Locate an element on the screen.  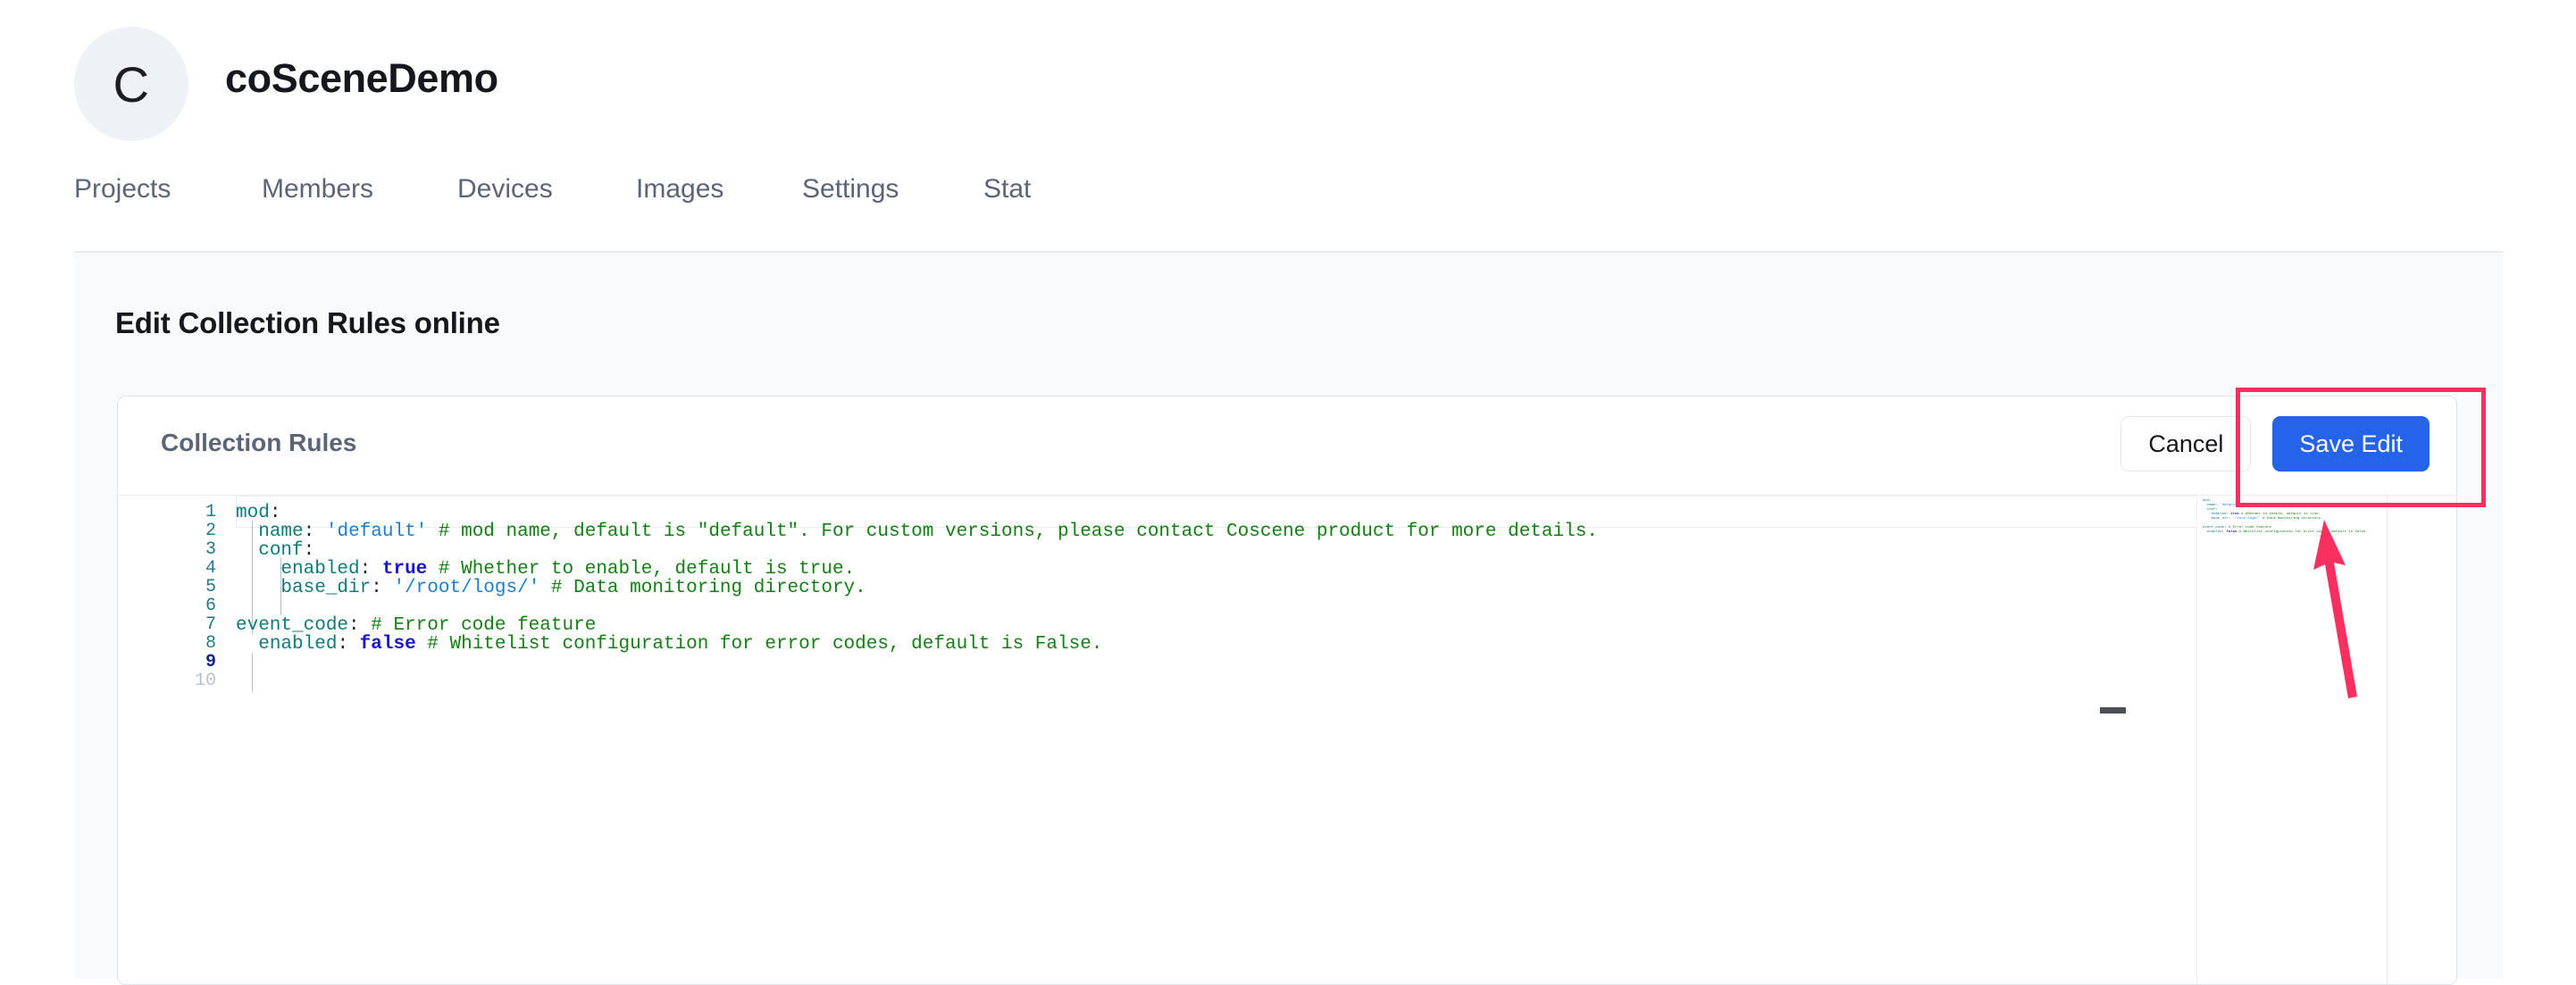
line-number: 8 is located at coordinates (211, 643).